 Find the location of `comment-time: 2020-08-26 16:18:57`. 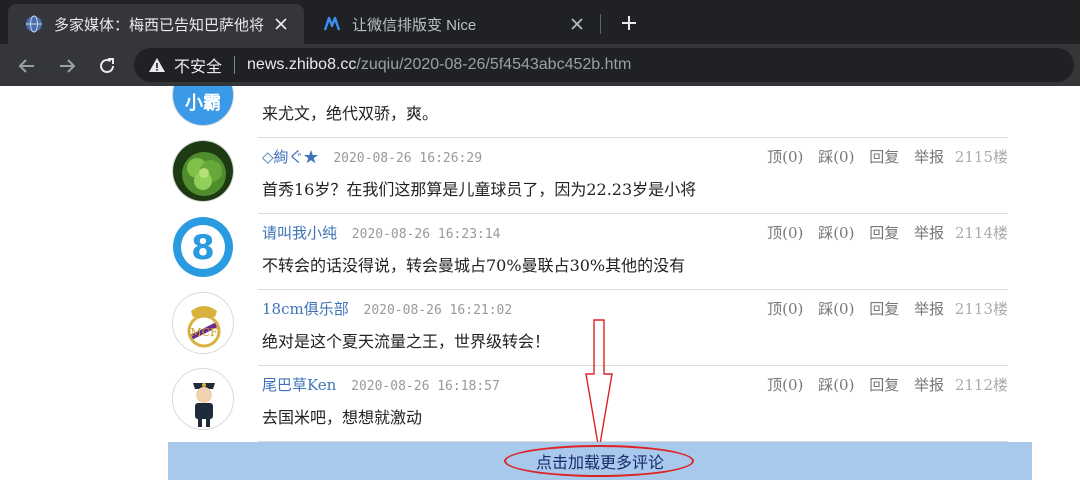

comment-time: 2020-08-26 16:18:57 is located at coordinates (425, 386).